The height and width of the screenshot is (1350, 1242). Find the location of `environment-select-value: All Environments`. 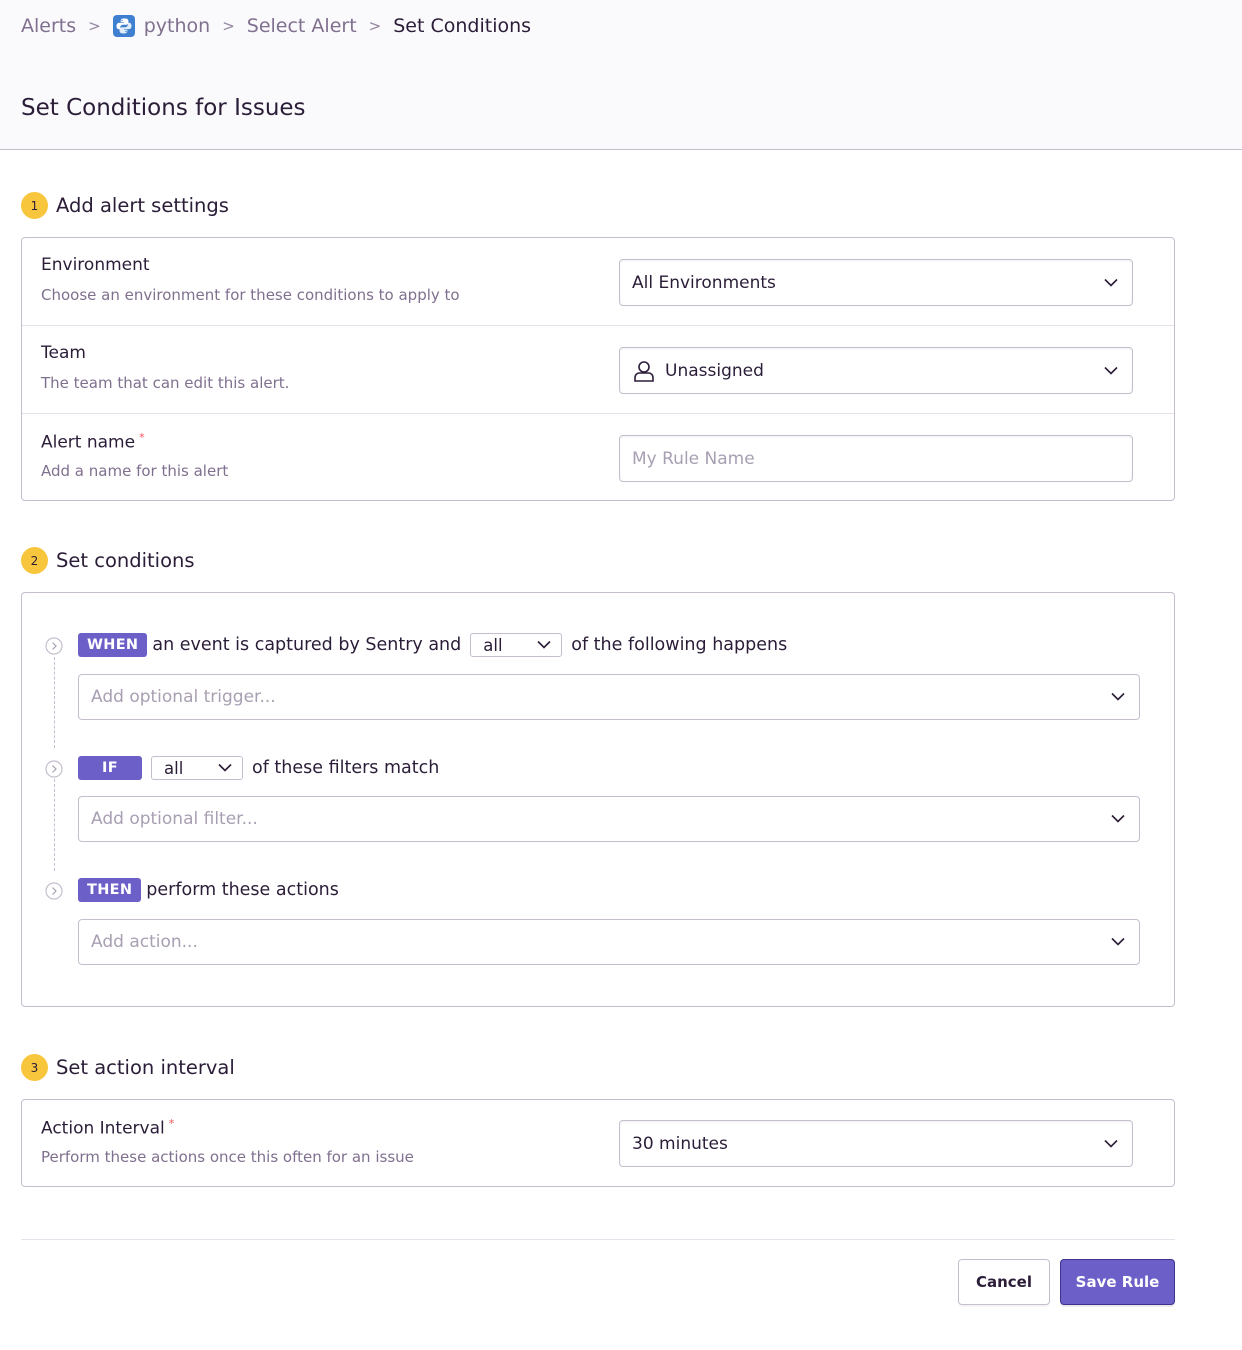

environment-select-value: All Environments is located at coordinates (704, 282).